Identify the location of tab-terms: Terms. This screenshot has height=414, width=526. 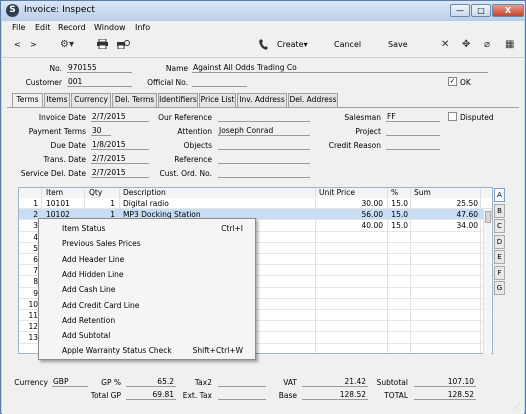
(27, 100).